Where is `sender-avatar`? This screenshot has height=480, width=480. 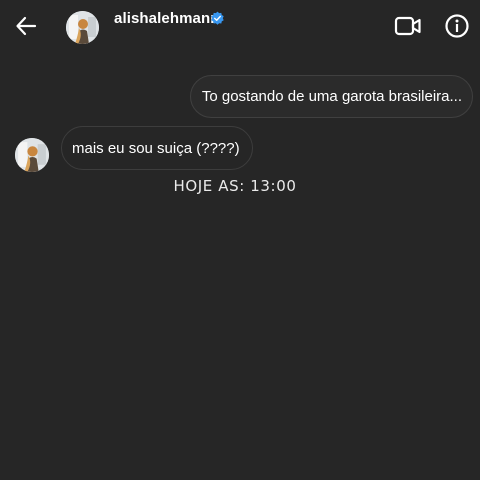
sender-avatar is located at coordinates (32, 155).